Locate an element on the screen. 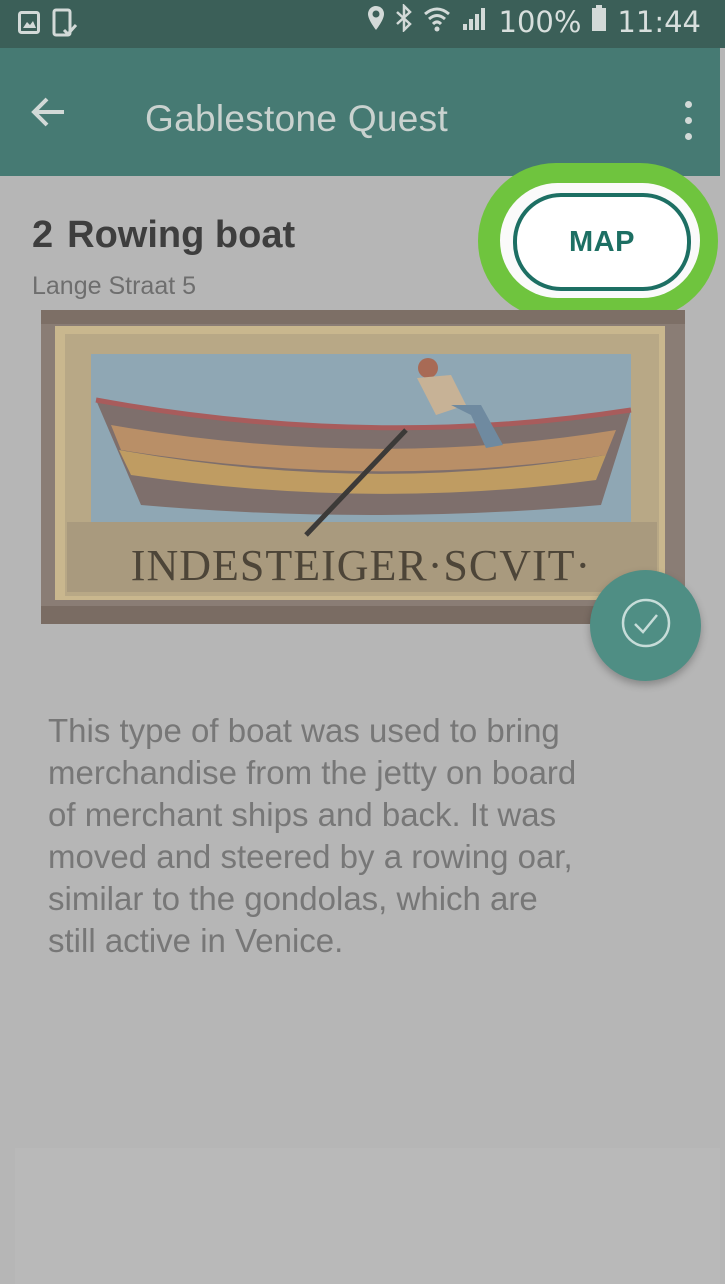 The image size is (725, 1284). app-bar: Gablestone Quest is located at coordinates (360, 112).